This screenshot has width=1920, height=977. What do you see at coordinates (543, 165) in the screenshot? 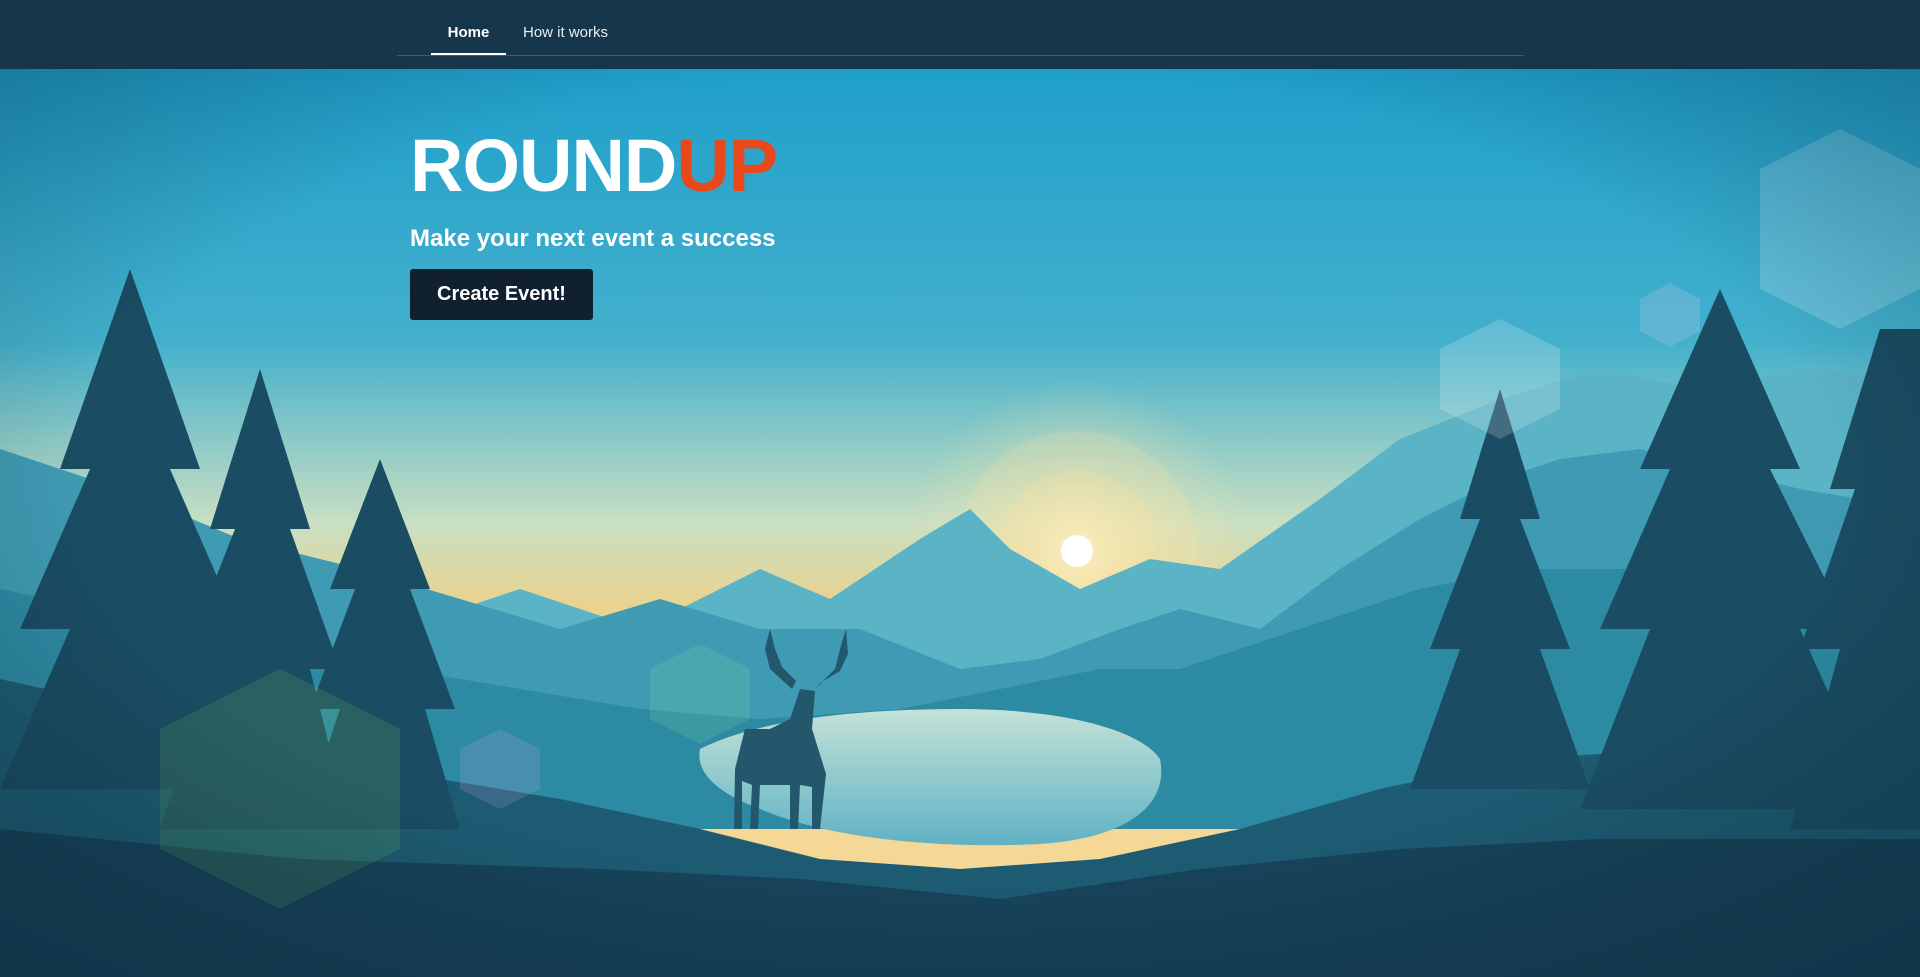
I see `brand-main-text: ROUND` at bounding box center [543, 165].